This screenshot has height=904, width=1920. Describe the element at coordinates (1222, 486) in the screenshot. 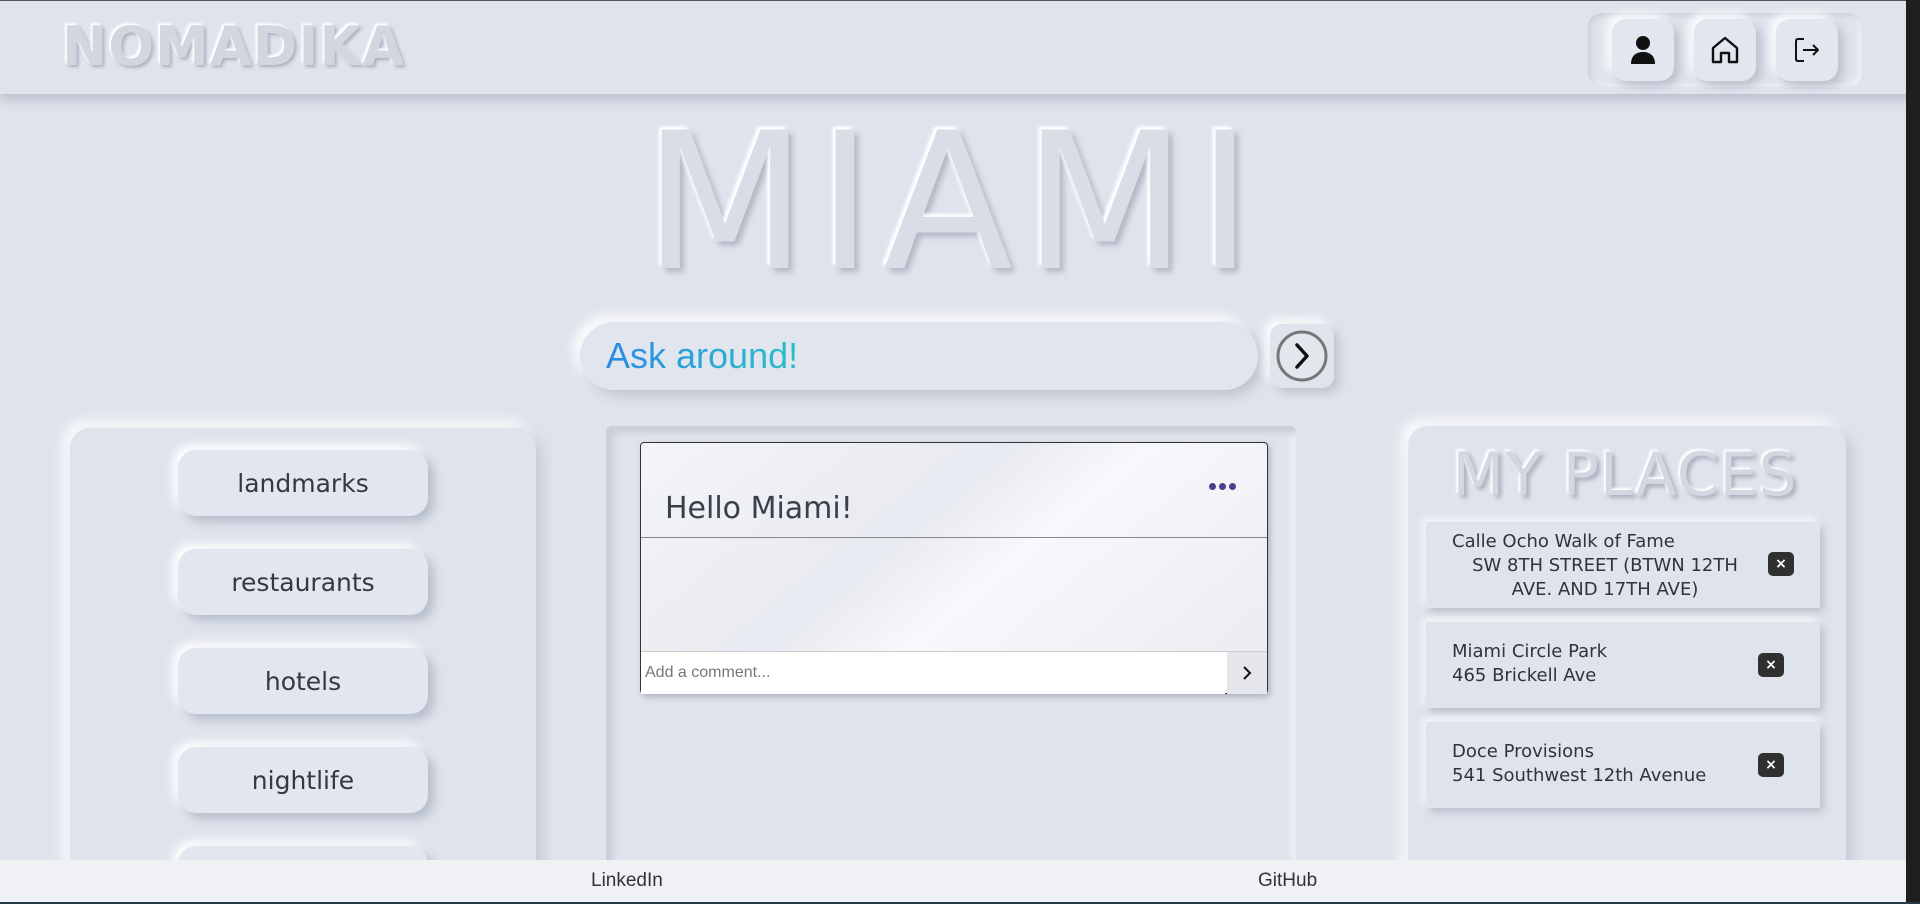

I see `more-dots-icon` at that location.